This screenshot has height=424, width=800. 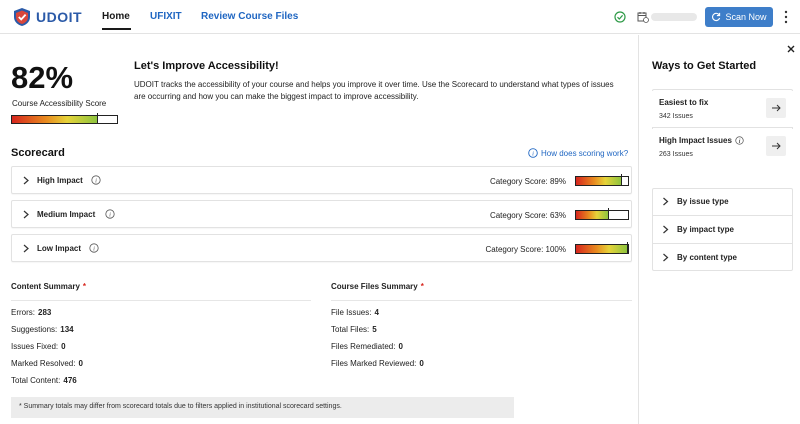 What do you see at coordinates (707, 257) in the screenshot?
I see `filter-label: By content type` at bounding box center [707, 257].